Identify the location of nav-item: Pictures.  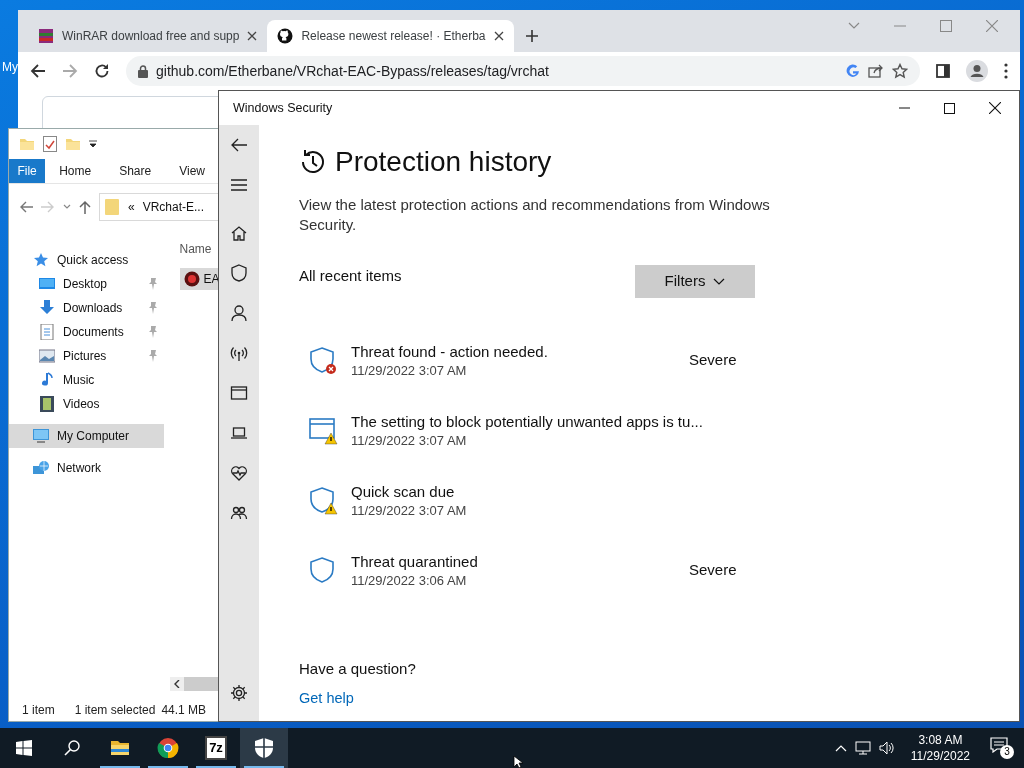
(86, 356).